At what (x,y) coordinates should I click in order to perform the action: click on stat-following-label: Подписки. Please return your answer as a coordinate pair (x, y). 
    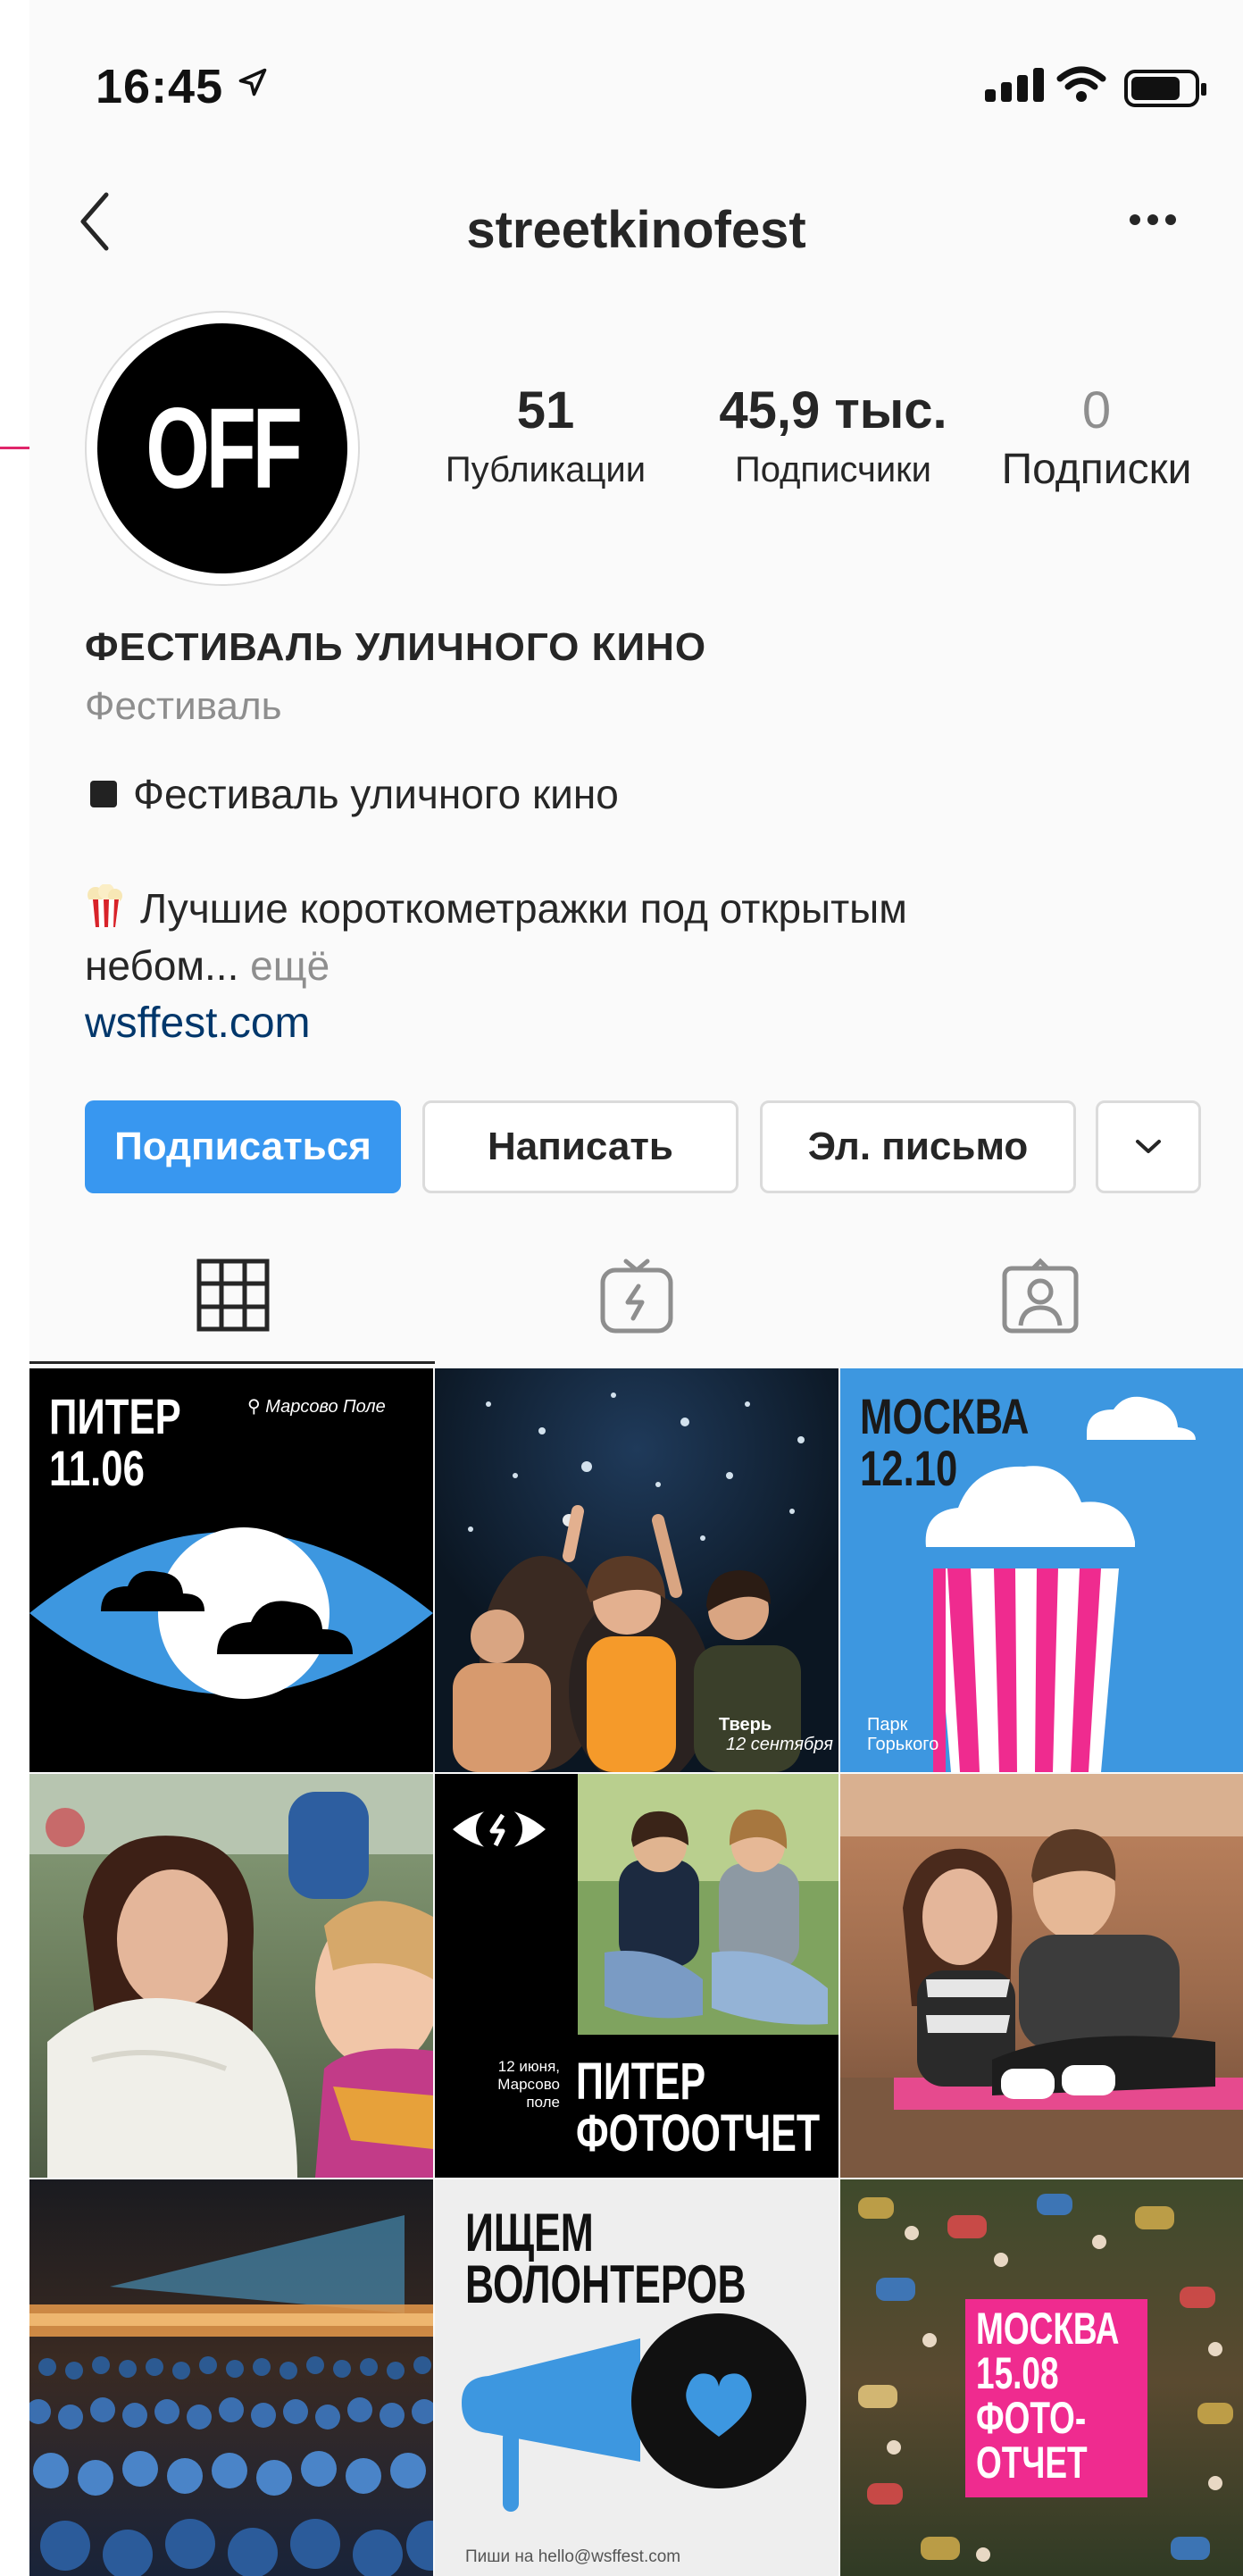
    Looking at the image, I should click on (1096, 469).